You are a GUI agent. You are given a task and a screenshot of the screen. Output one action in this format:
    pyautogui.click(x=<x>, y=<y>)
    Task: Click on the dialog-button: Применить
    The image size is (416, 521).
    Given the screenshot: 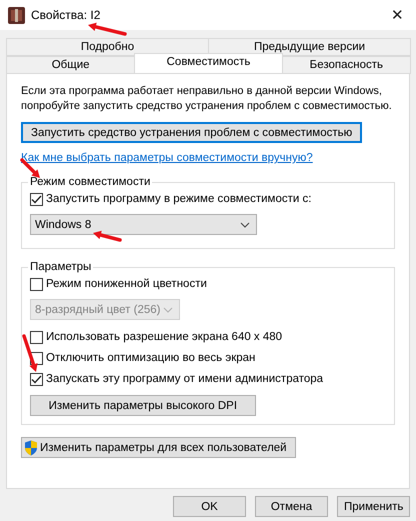 What is the action you would take?
    pyautogui.click(x=373, y=506)
    